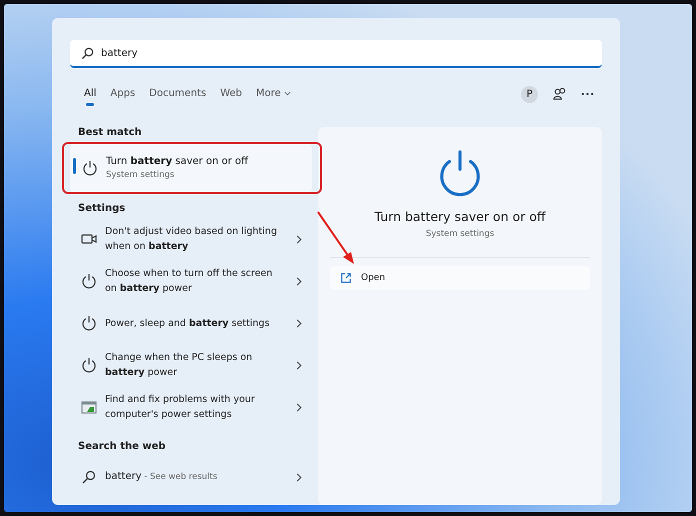 This screenshot has height=516, width=696. Describe the element at coordinates (587, 94) in the screenshot. I see `more-options-icon` at that location.